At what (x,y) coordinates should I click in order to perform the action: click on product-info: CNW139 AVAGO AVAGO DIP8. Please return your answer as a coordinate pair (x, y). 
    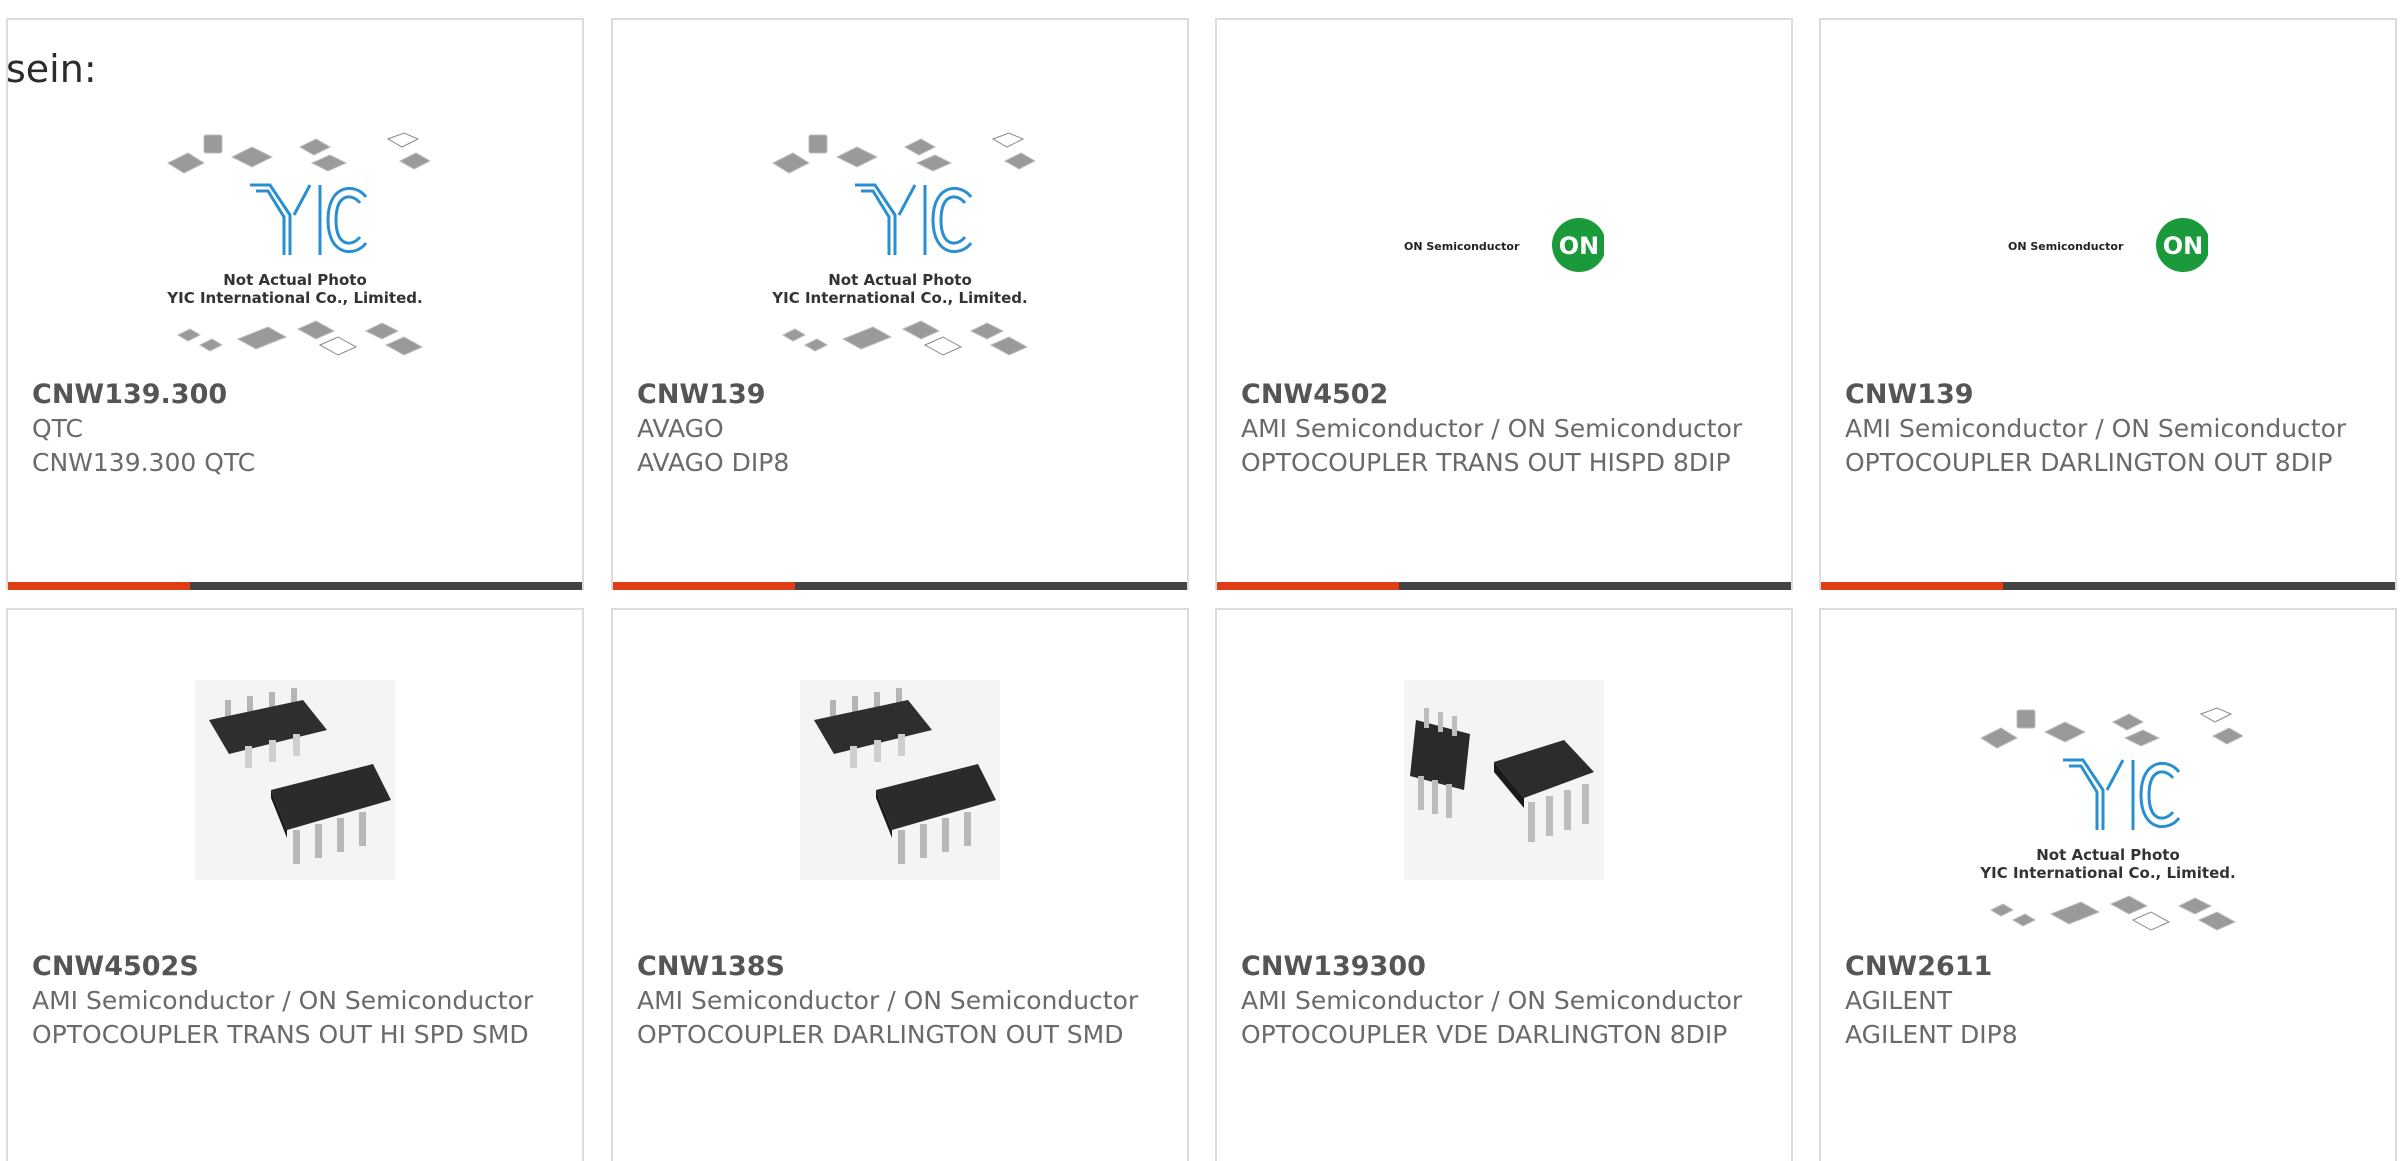
    Looking at the image, I should click on (902, 429).